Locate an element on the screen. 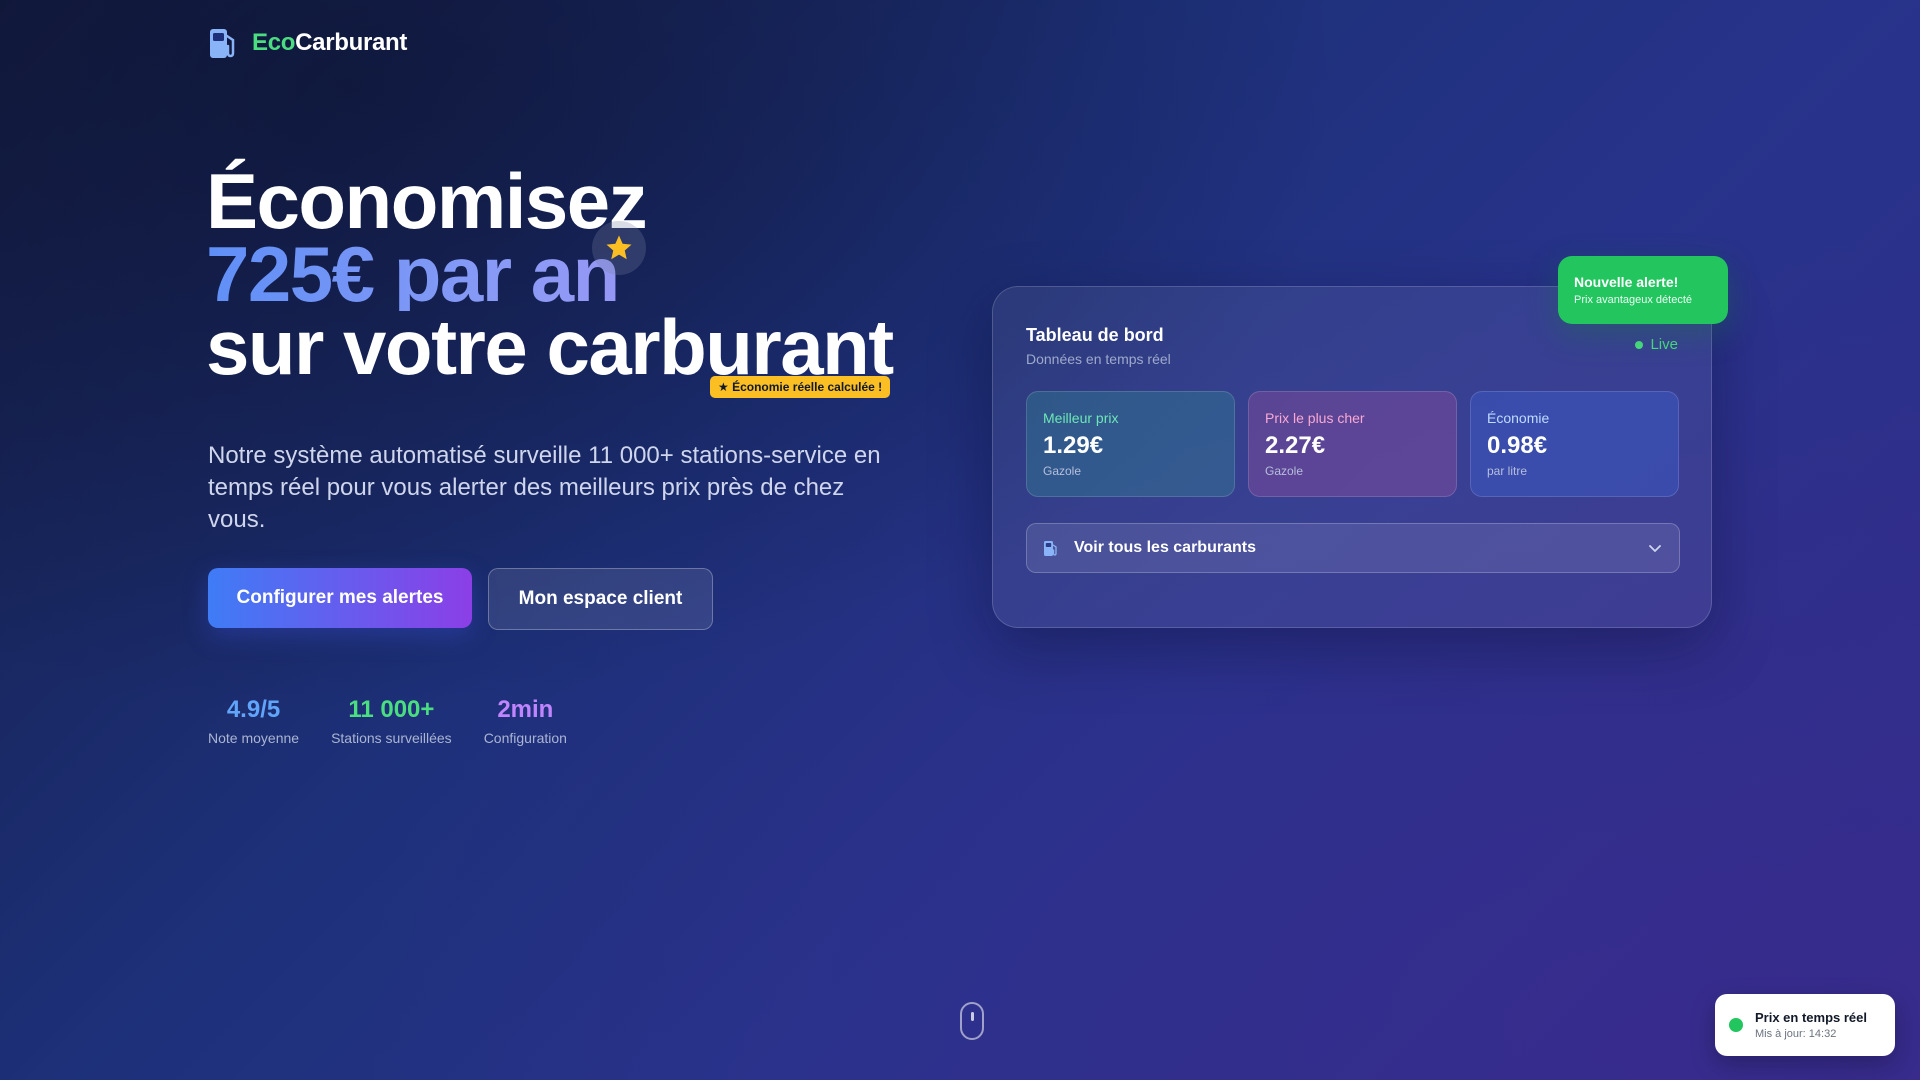 This screenshot has height=1080, width=1920. hero-line-1: Économisez is located at coordinates (427, 201).